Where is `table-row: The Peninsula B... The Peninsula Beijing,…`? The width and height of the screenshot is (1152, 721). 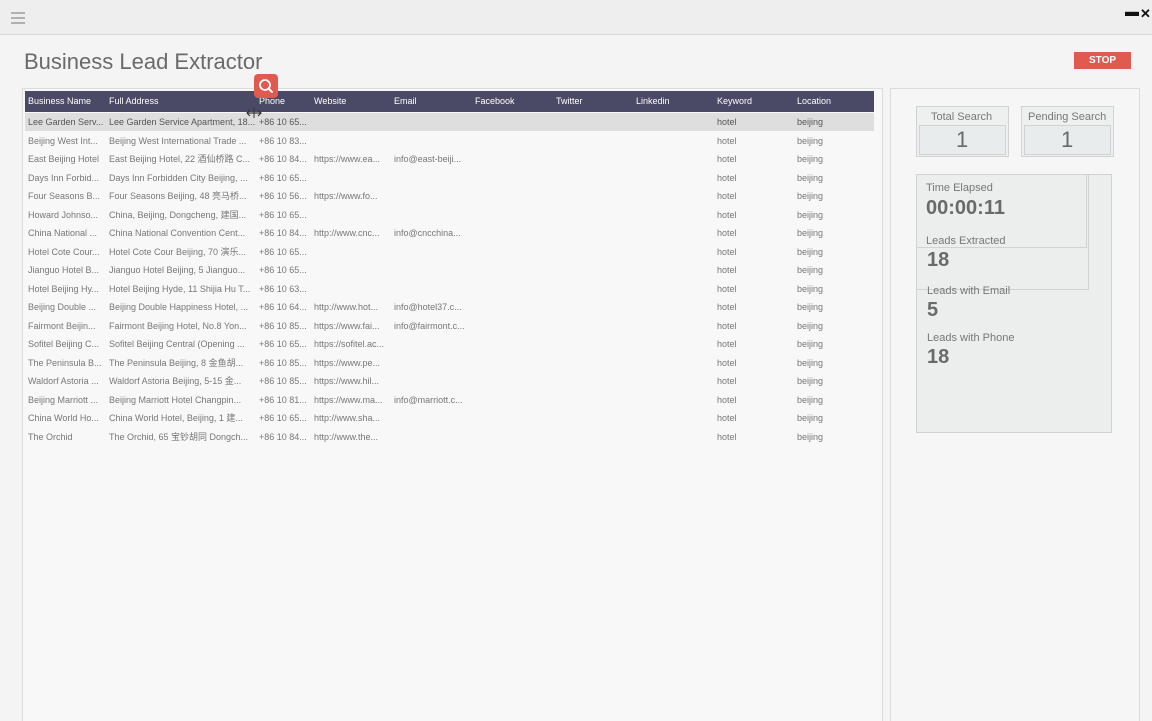 table-row: The Peninsula B... The Peninsula Beijing,… is located at coordinates (449, 363).